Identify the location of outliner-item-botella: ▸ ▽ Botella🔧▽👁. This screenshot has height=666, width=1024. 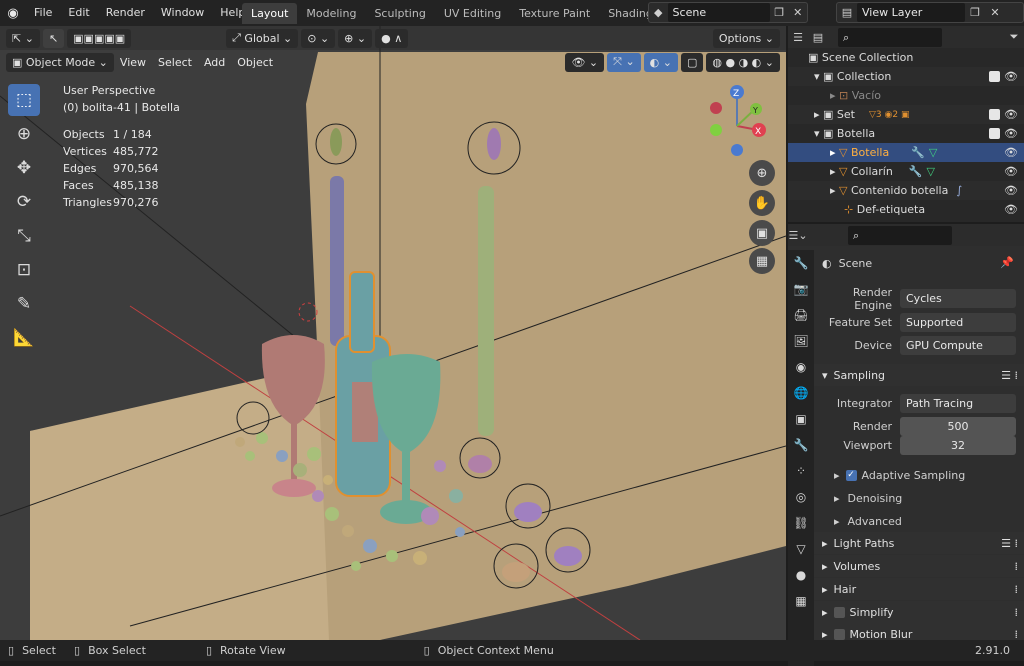
(906, 152).